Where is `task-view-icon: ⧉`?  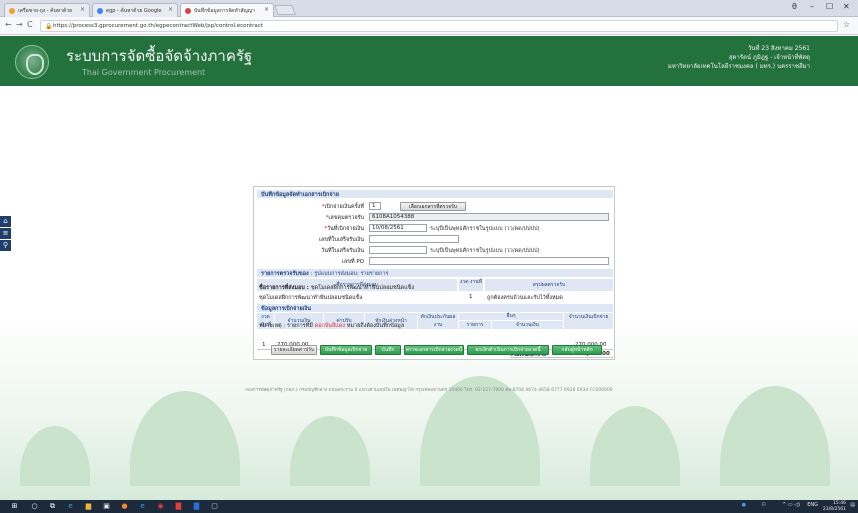
task-view-icon: ⧉ is located at coordinates (52, 506).